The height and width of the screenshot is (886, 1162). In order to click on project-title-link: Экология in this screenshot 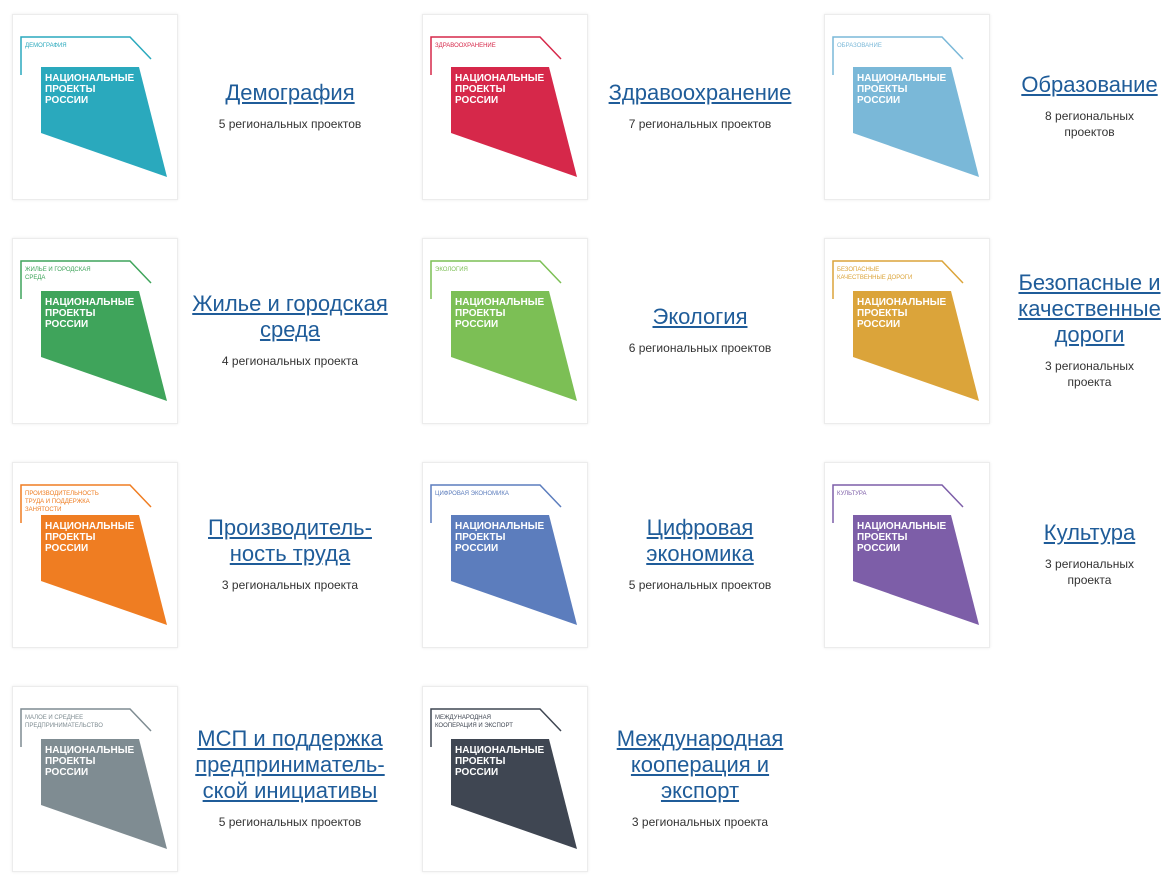, I will do `click(700, 317)`.